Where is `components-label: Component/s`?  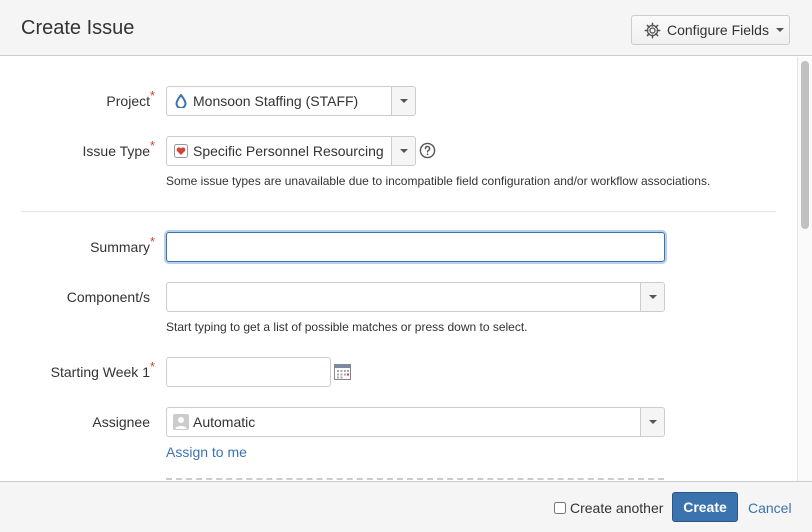
components-label: Component/s is located at coordinates (108, 297).